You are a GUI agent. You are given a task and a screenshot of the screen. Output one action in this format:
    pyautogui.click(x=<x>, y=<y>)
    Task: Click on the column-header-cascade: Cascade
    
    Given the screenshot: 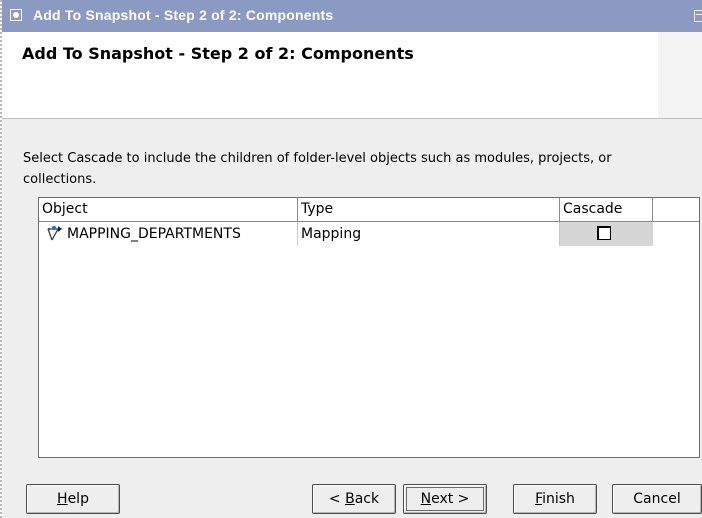 What is the action you would take?
    pyautogui.click(x=606, y=210)
    